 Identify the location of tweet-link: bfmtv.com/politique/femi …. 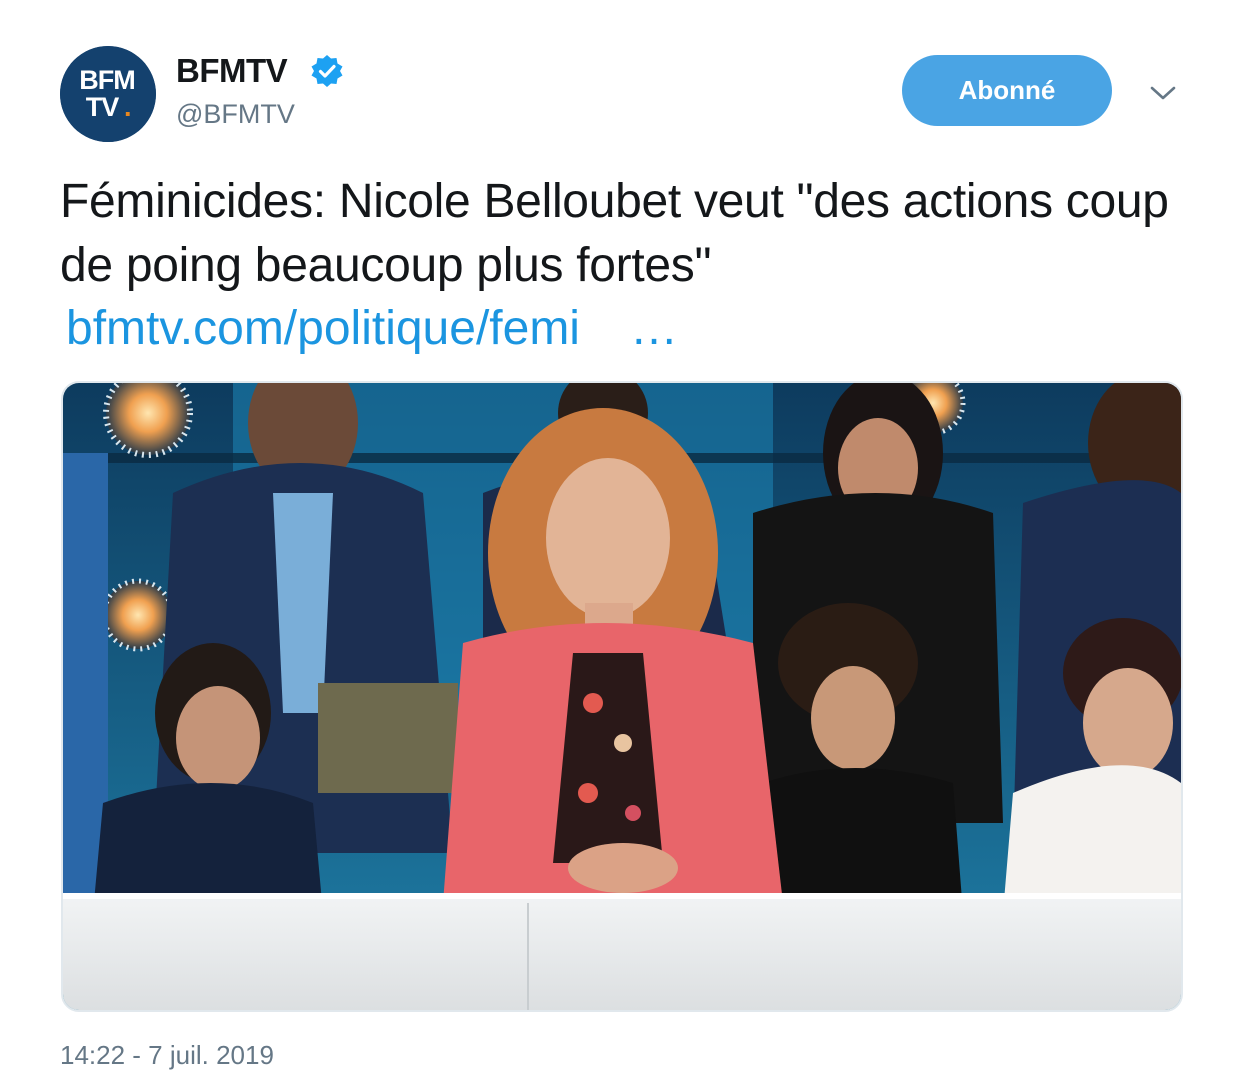
(372, 329).